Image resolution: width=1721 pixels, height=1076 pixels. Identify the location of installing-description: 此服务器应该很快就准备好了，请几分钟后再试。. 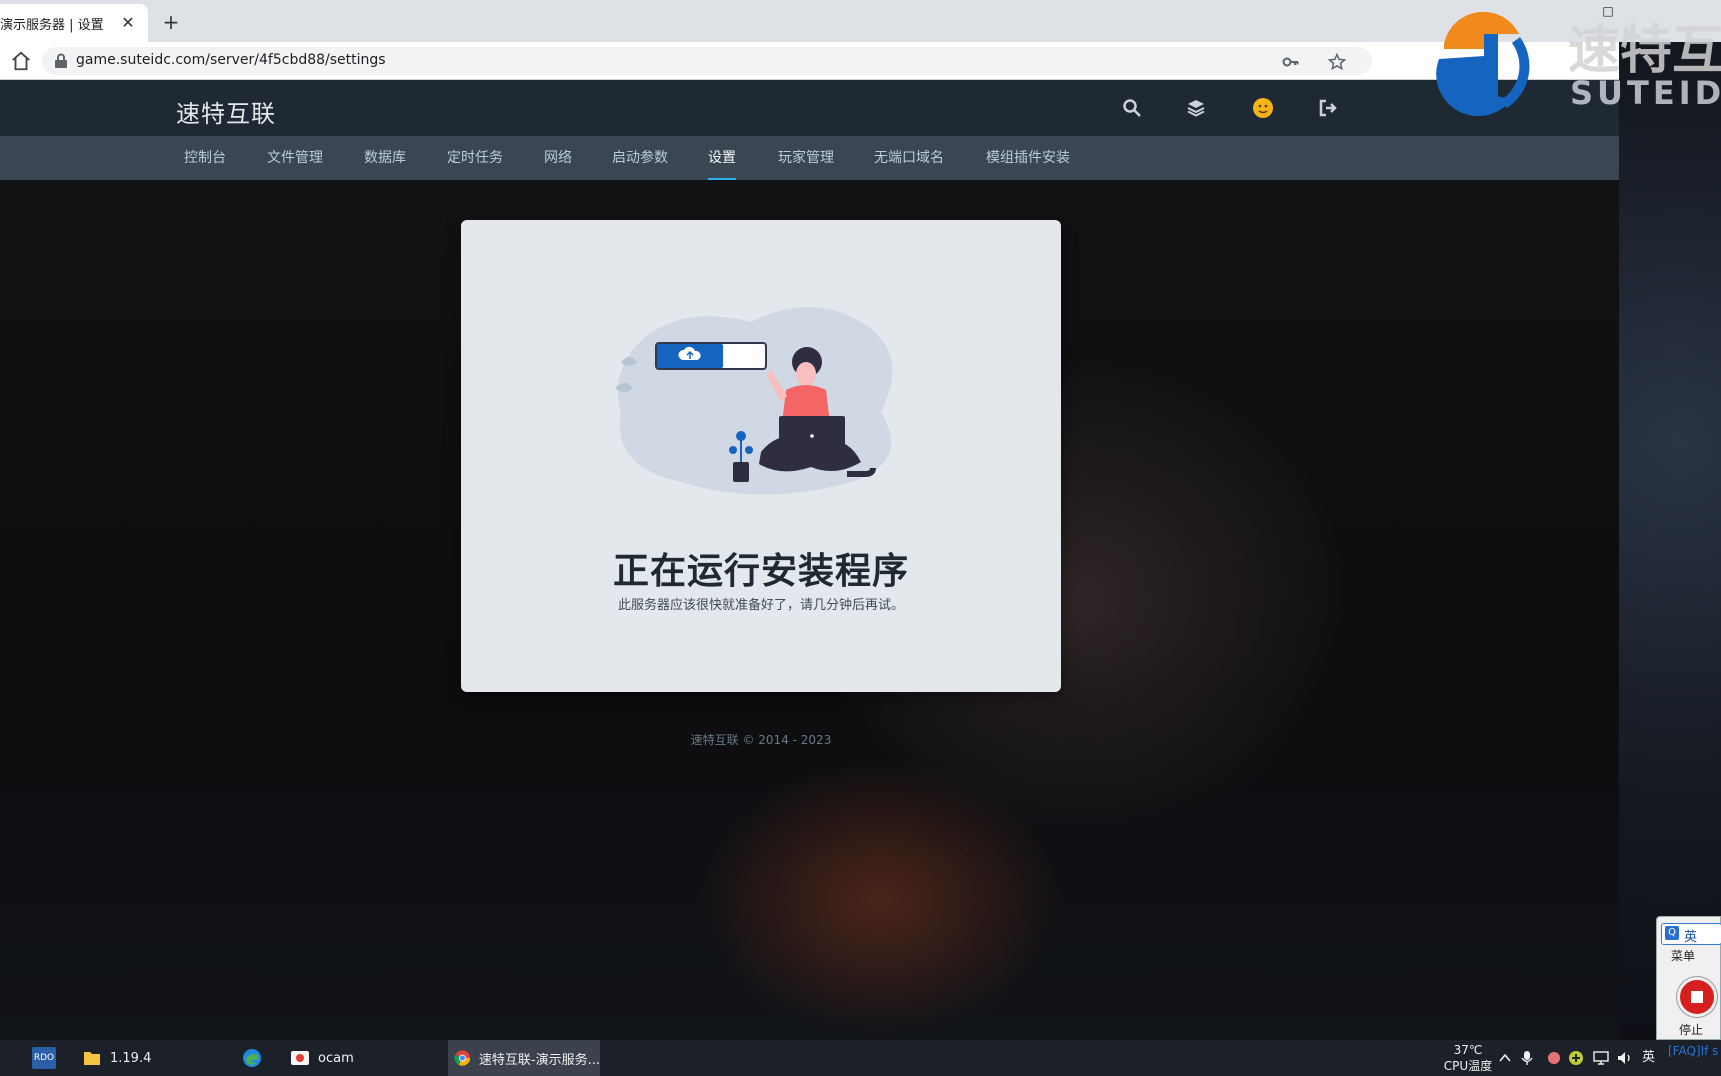
(760, 605).